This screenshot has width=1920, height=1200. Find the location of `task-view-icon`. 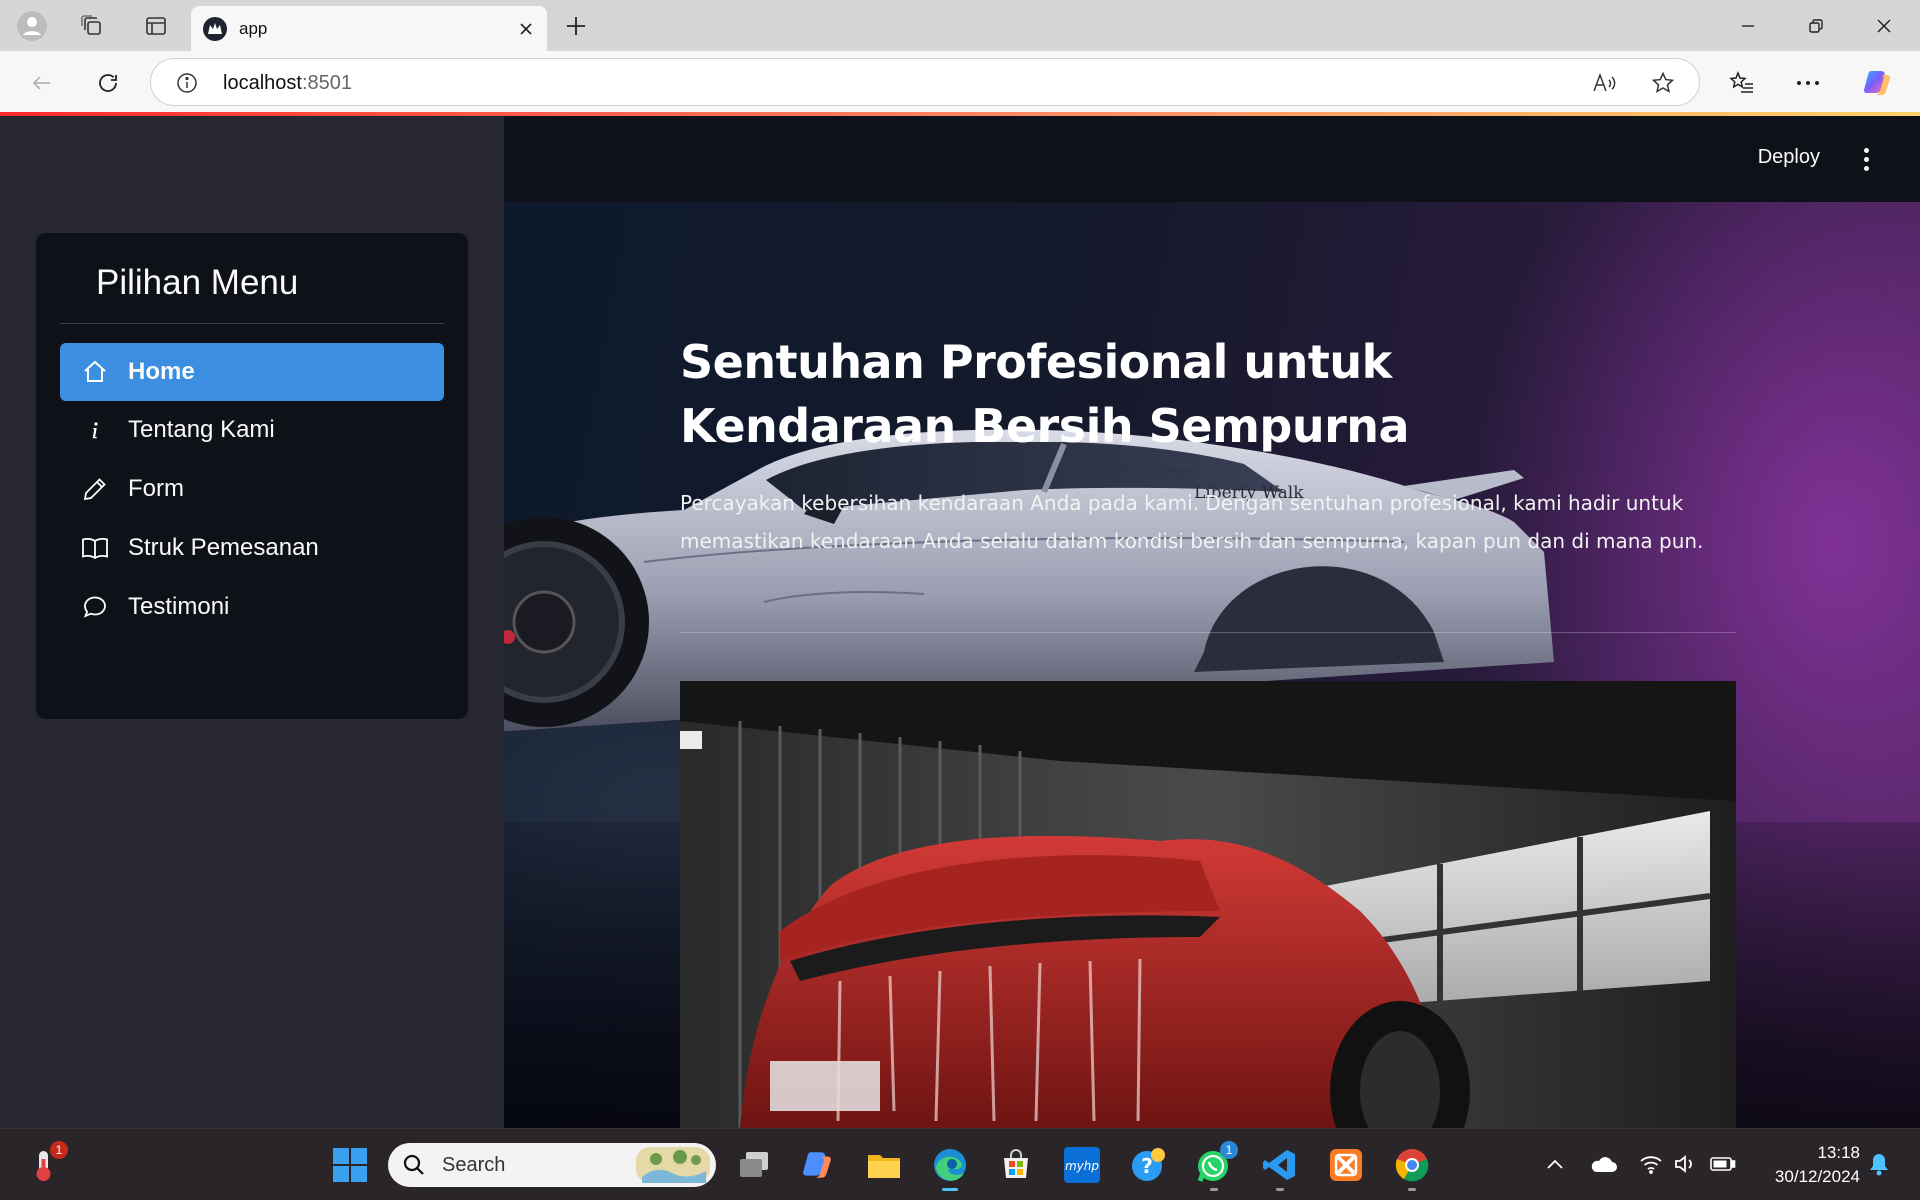

task-view-icon is located at coordinates (754, 1165).